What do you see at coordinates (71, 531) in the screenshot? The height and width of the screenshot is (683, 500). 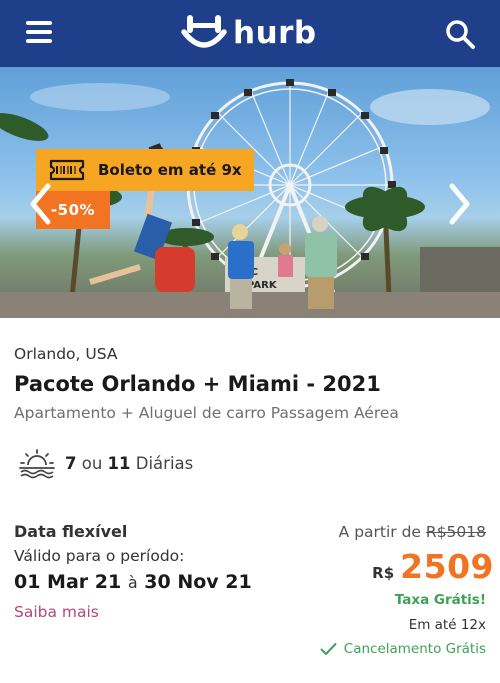 I see `flexible-date-label: Data flexível` at bounding box center [71, 531].